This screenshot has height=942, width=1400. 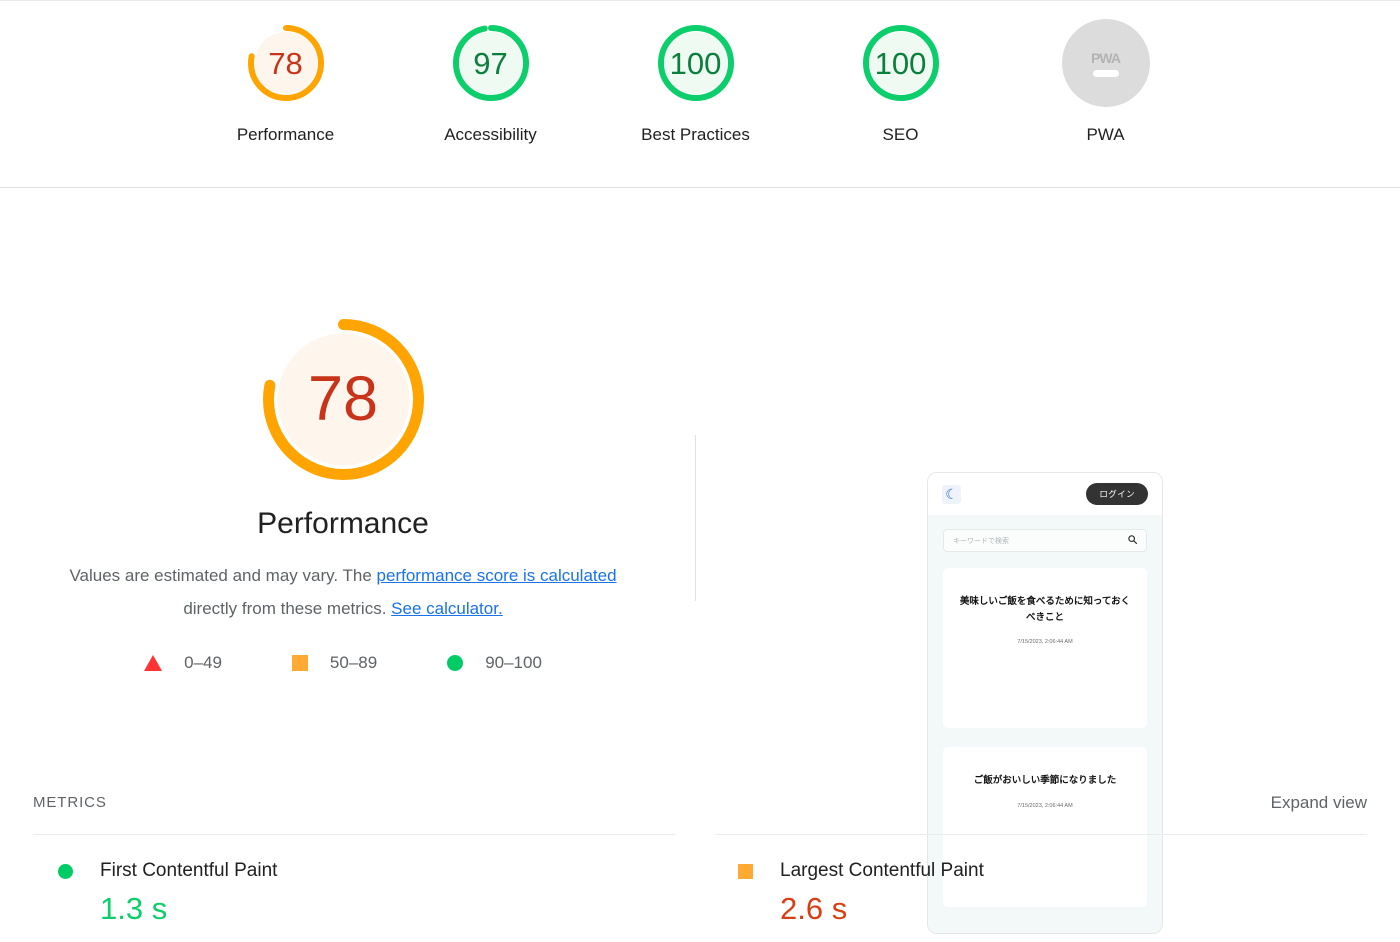 What do you see at coordinates (861, 894) in the screenshot?
I see `metric-item-largest-contentful-paint: Largest Contentful Paint 2.6 s` at bounding box center [861, 894].